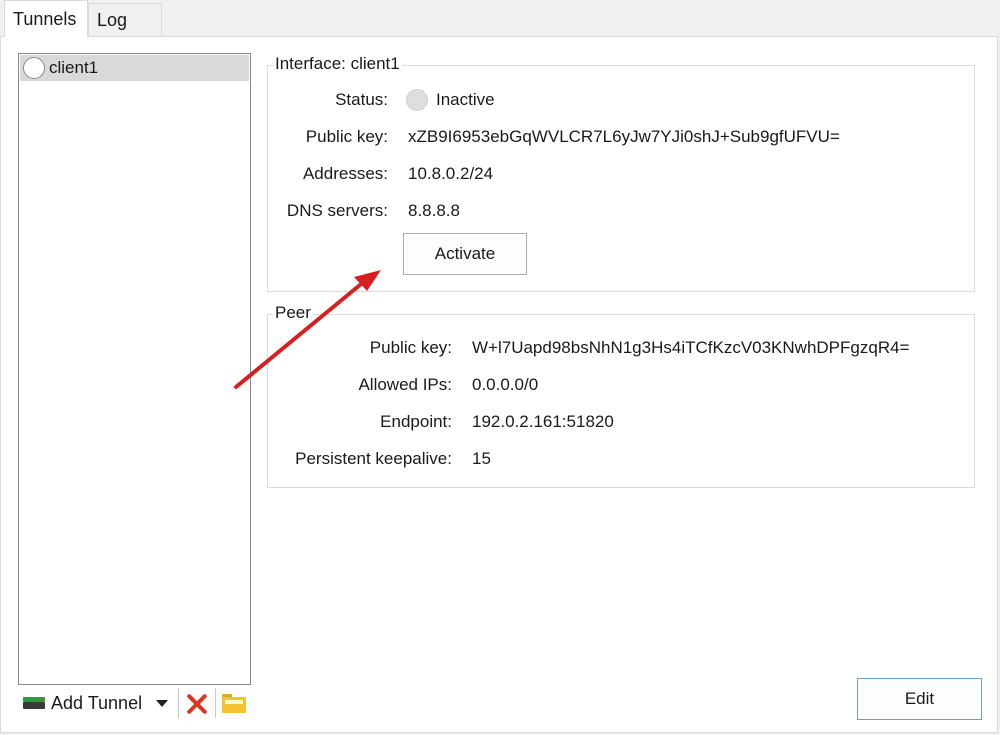 The width and height of the screenshot is (1000, 735). Describe the element at coordinates (505, 384) in the screenshot. I see `allowed-ips-value: 0.0.0.0/0` at that location.